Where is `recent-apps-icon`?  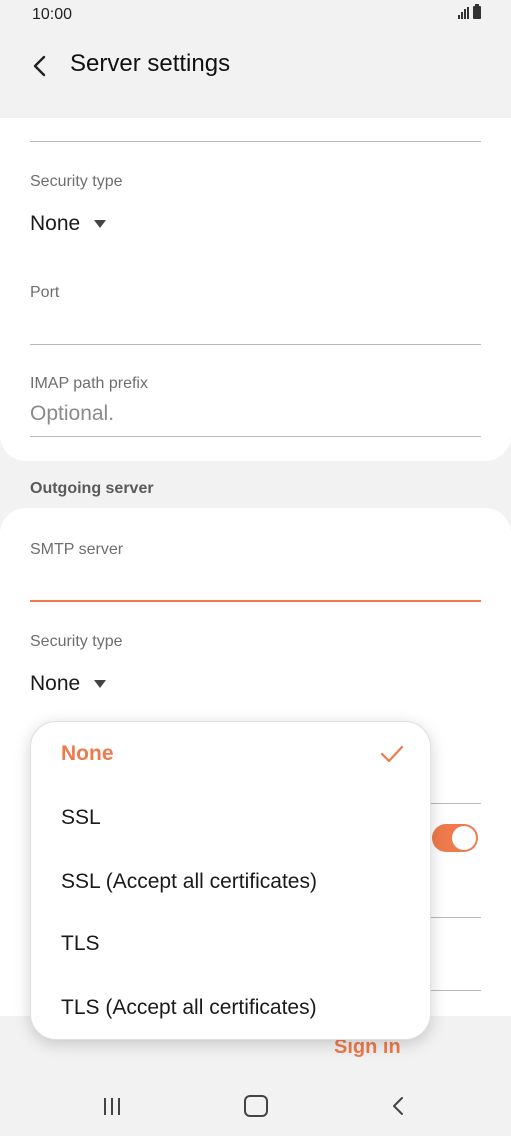
recent-apps-icon is located at coordinates (105, 1106).